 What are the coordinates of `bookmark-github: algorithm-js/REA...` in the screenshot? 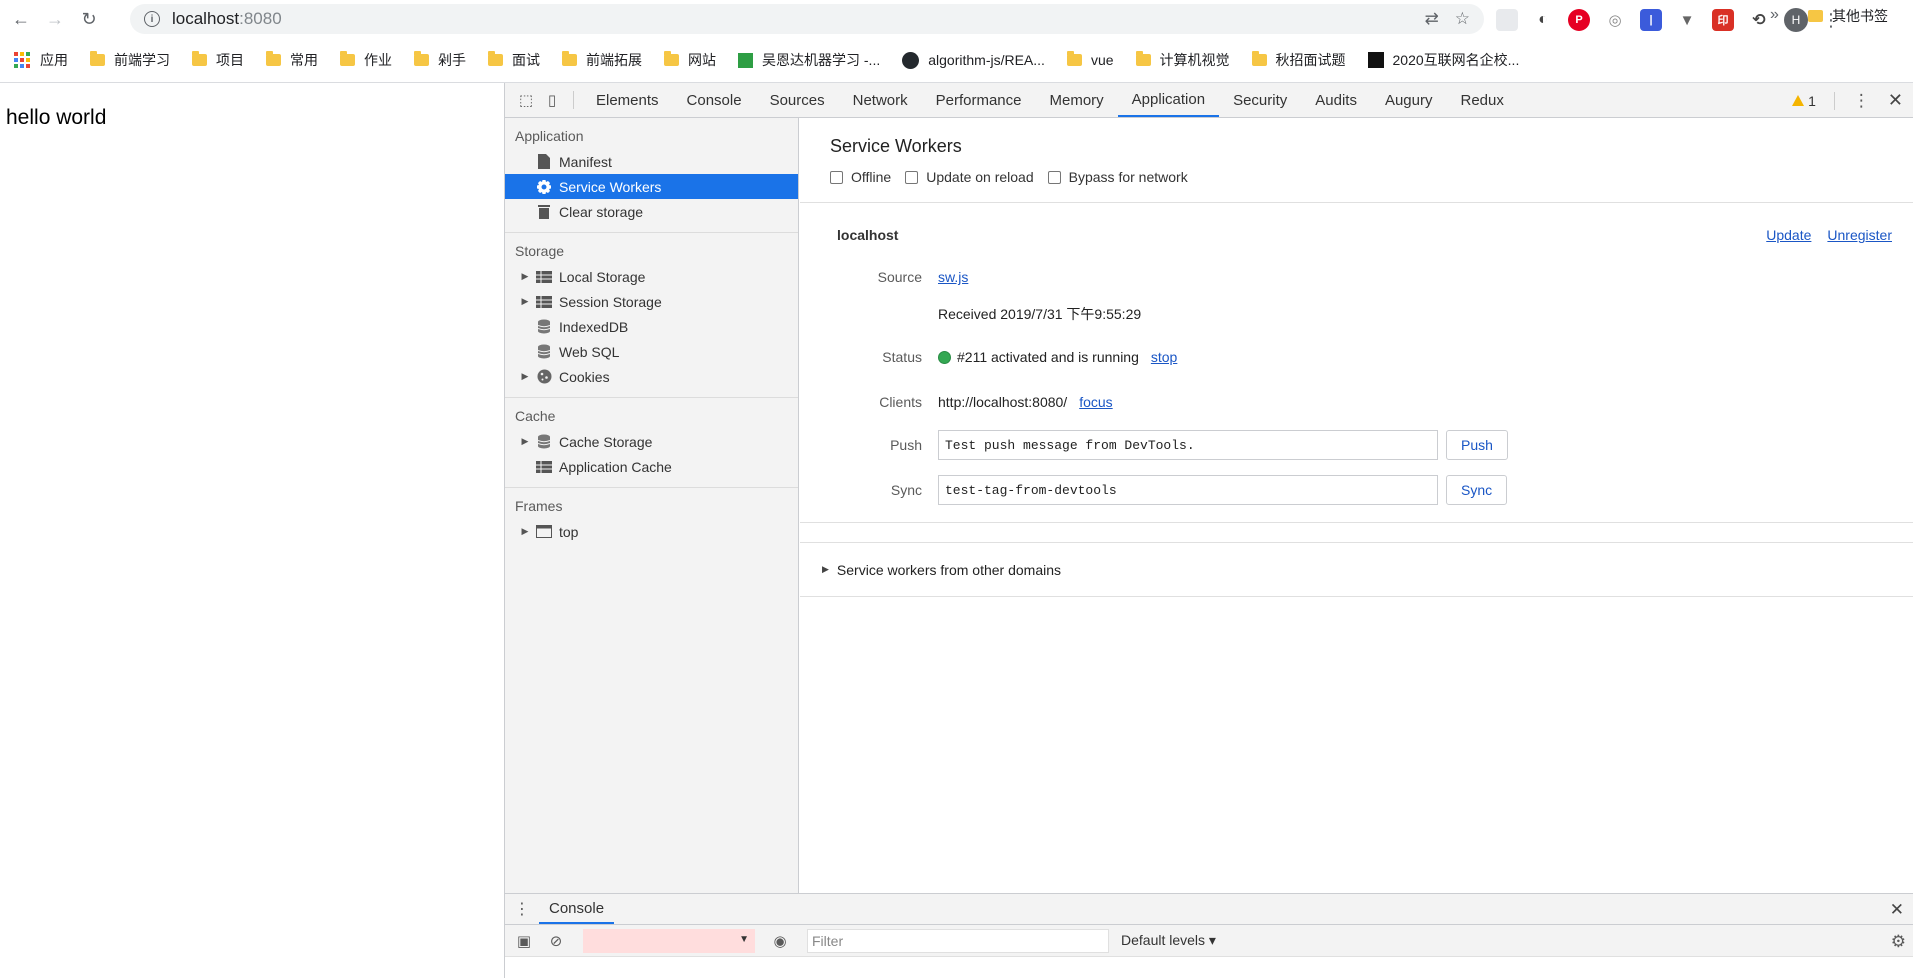 It's located at (973, 60).